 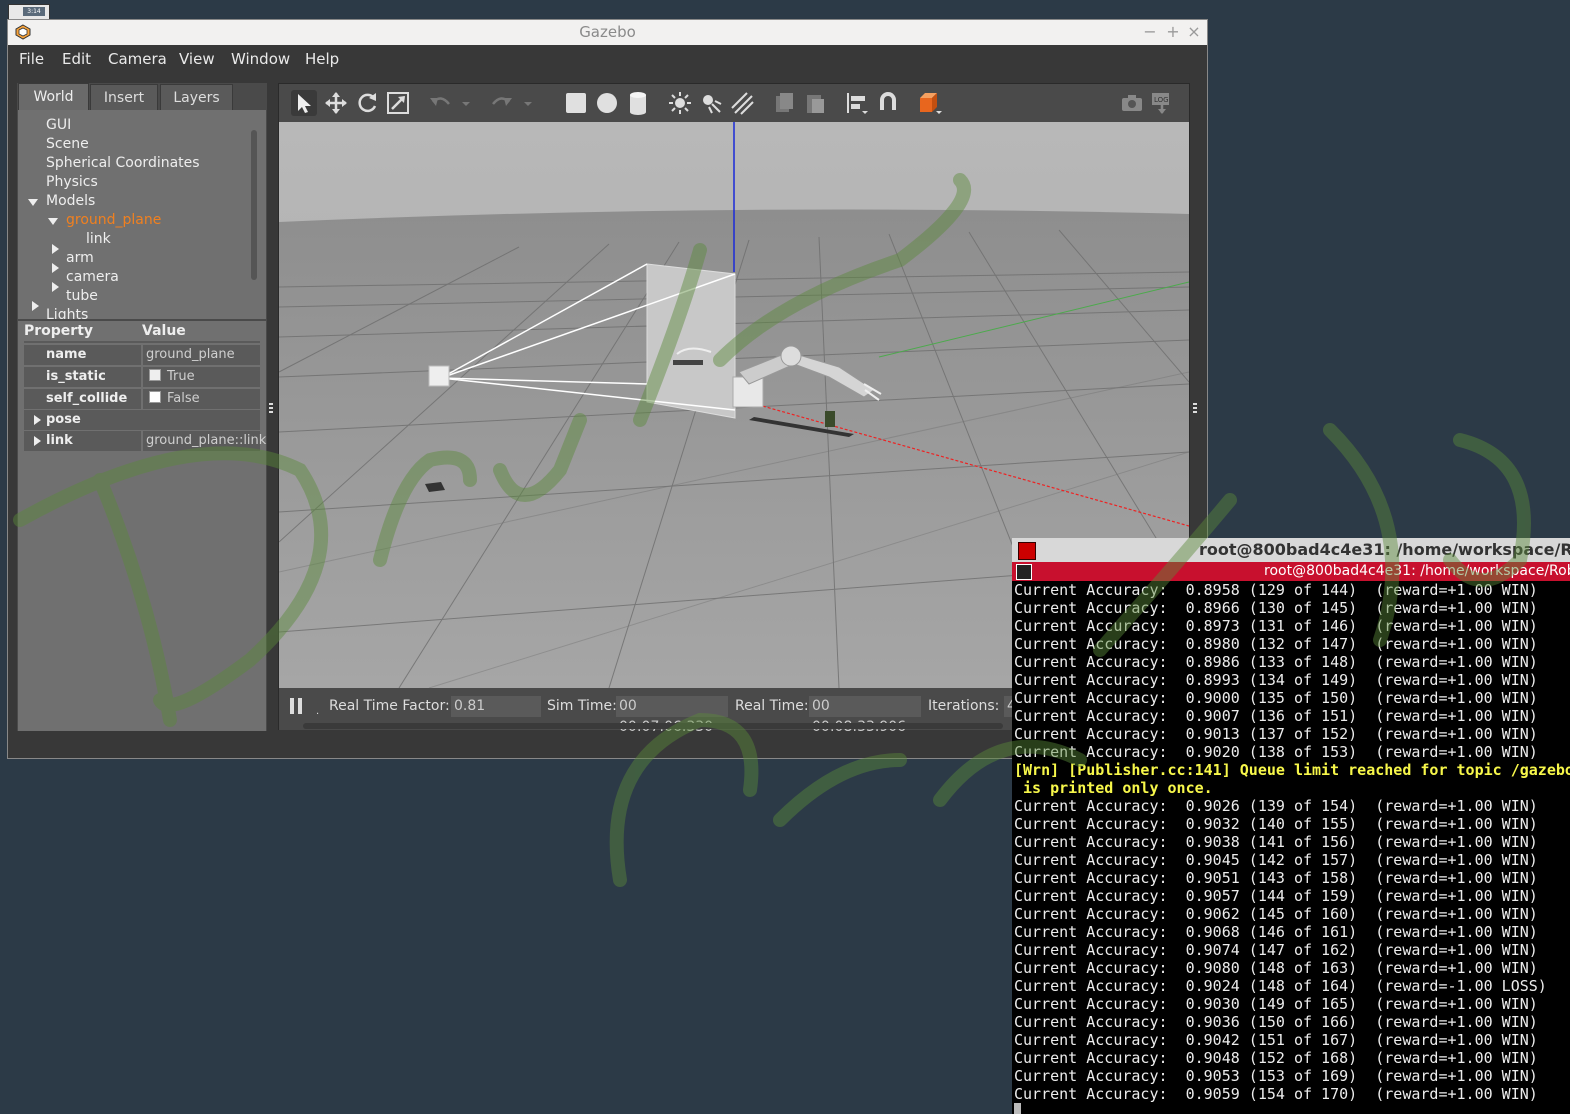 What do you see at coordinates (964, 706) in the screenshot?
I see `iterations-label: Iterations:` at bounding box center [964, 706].